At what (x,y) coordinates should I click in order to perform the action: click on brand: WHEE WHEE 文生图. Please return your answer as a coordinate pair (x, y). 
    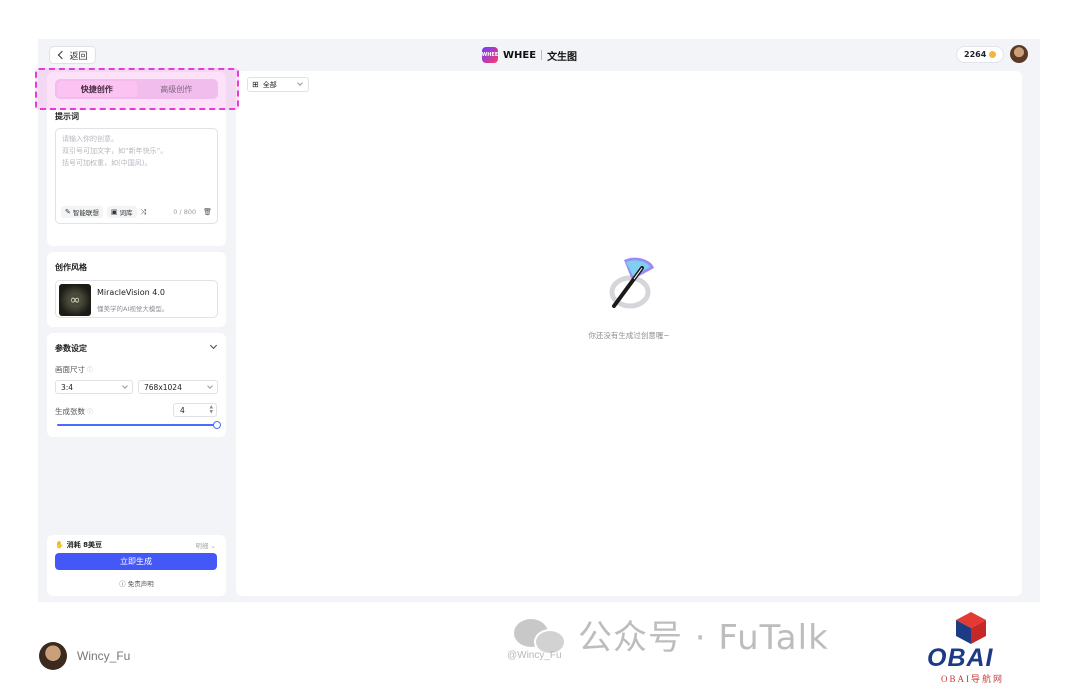
    Looking at the image, I should click on (529, 55).